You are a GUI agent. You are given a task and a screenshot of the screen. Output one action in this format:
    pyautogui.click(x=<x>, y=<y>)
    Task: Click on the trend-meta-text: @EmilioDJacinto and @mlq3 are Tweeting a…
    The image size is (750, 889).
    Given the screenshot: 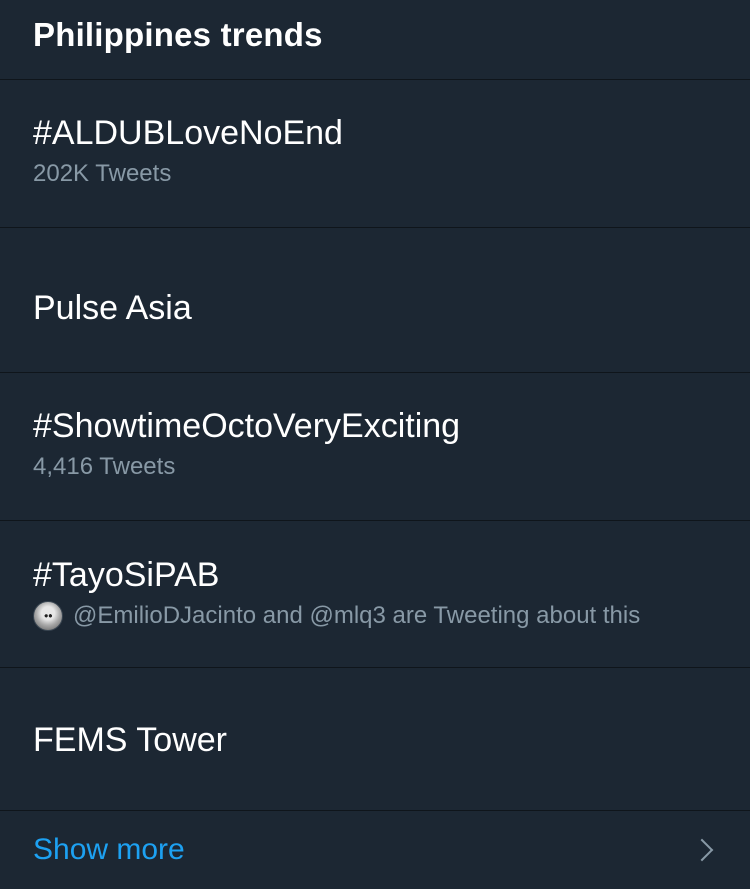 What is the action you would take?
    pyautogui.click(x=357, y=615)
    